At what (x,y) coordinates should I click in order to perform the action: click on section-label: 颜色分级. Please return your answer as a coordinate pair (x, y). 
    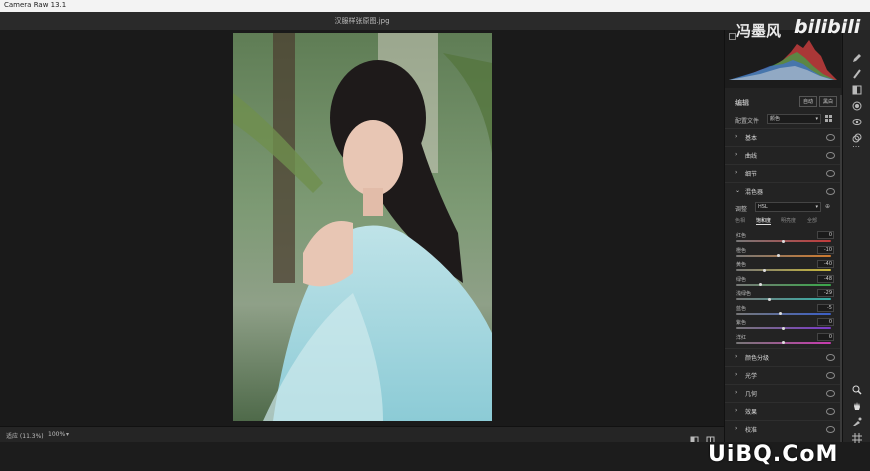
    Looking at the image, I should click on (757, 358).